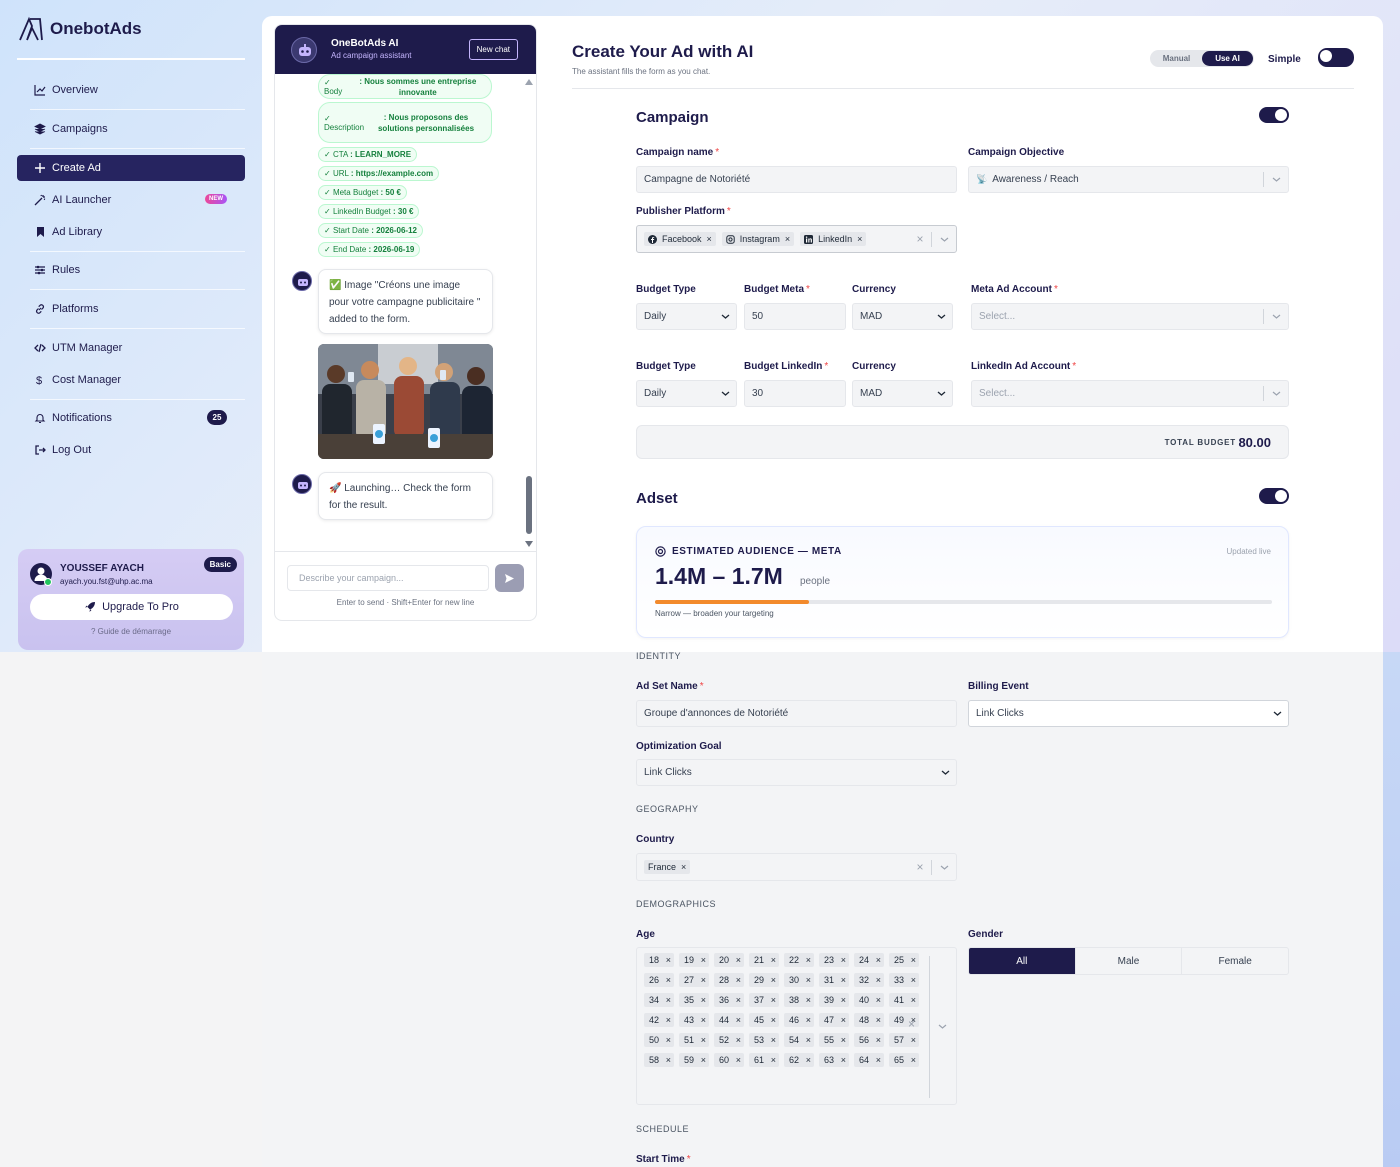  I want to click on sidebar-item-rules: Rules, so click(131, 270).